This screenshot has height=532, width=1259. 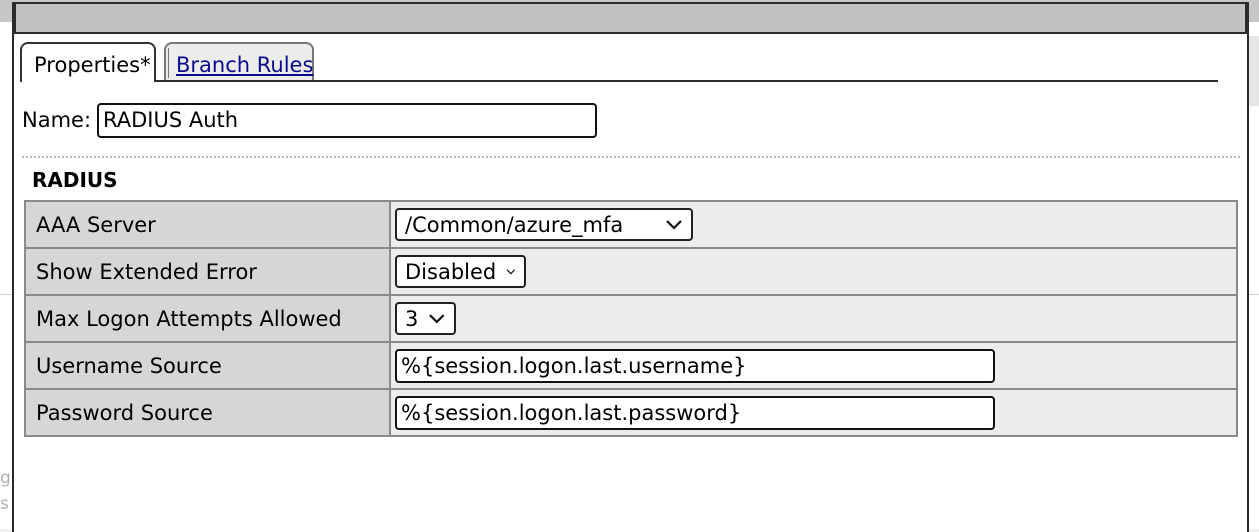 What do you see at coordinates (1254, 71) in the screenshot?
I see `background-right-strip` at bounding box center [1254, 71].